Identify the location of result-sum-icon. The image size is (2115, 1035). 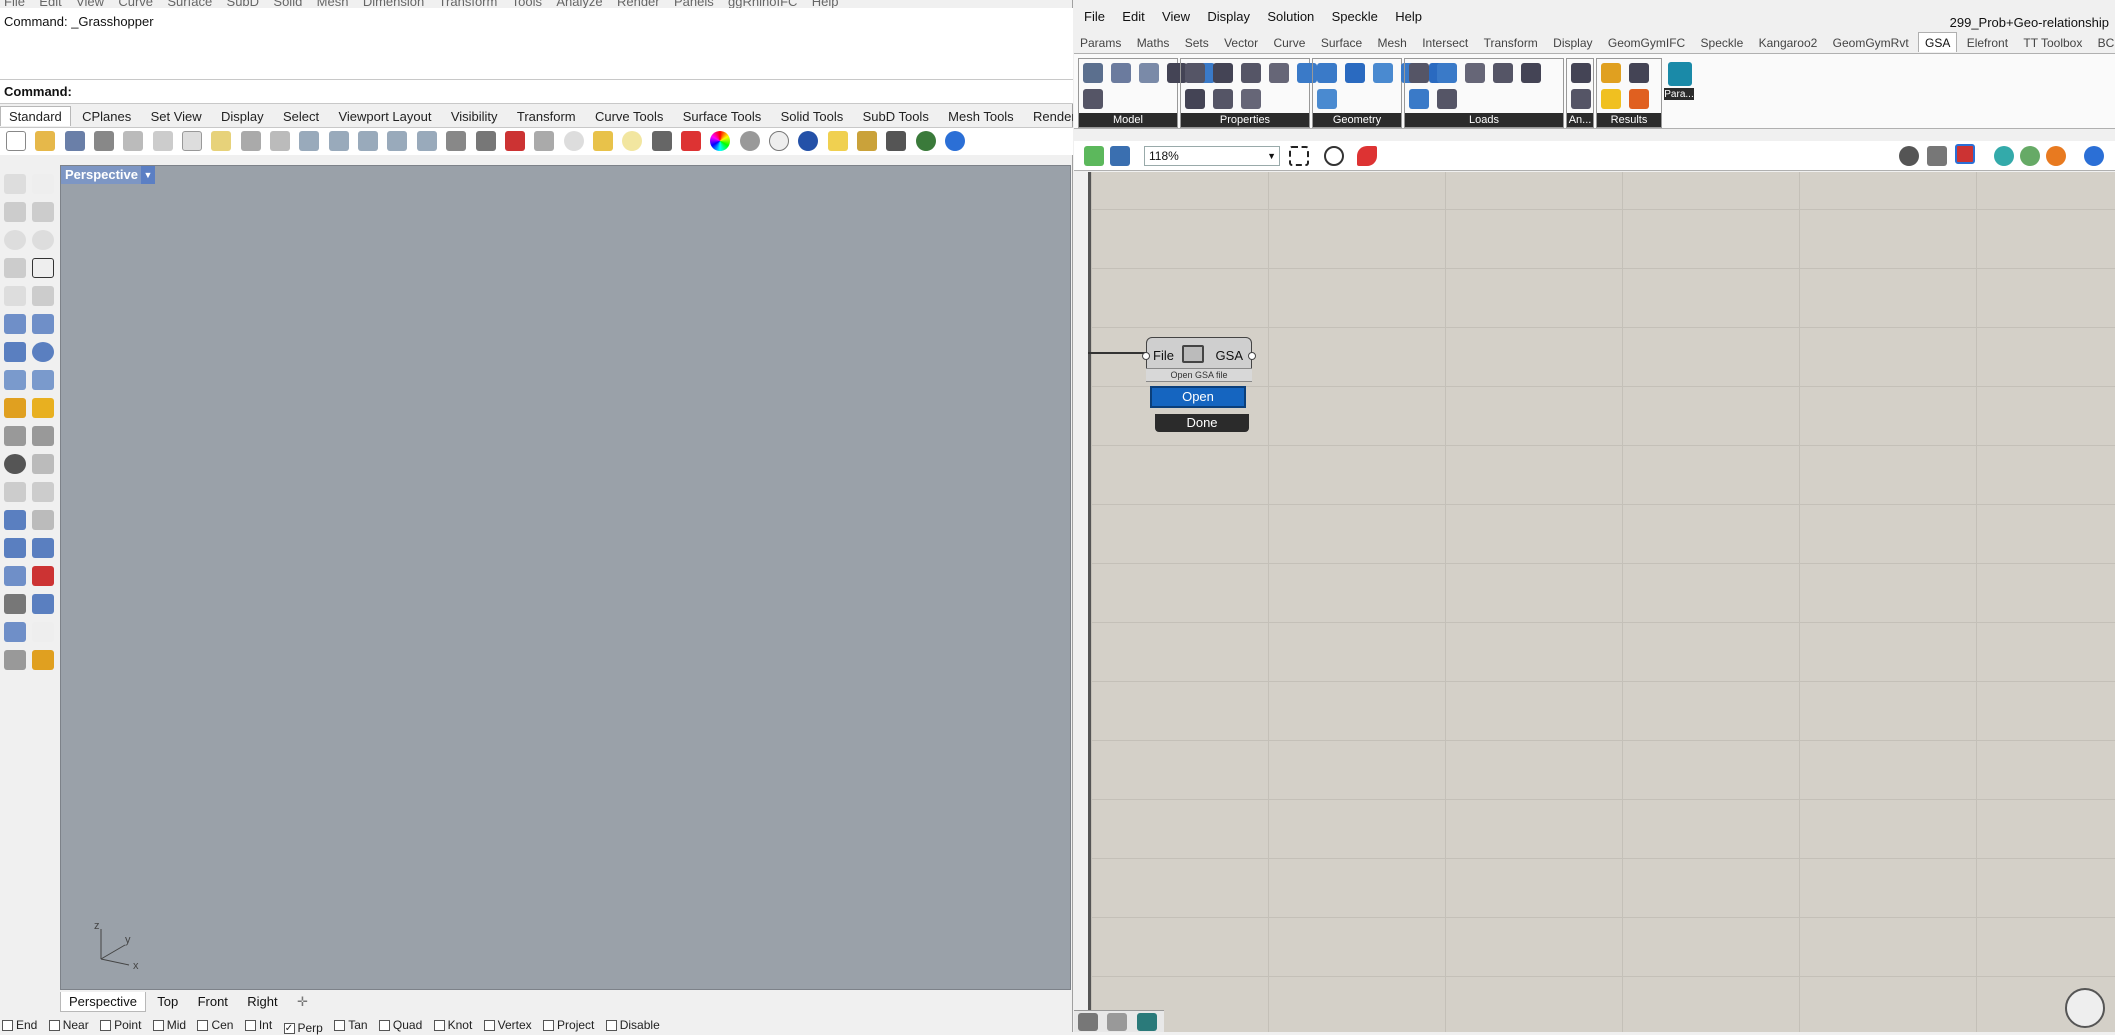
(1639, 73).